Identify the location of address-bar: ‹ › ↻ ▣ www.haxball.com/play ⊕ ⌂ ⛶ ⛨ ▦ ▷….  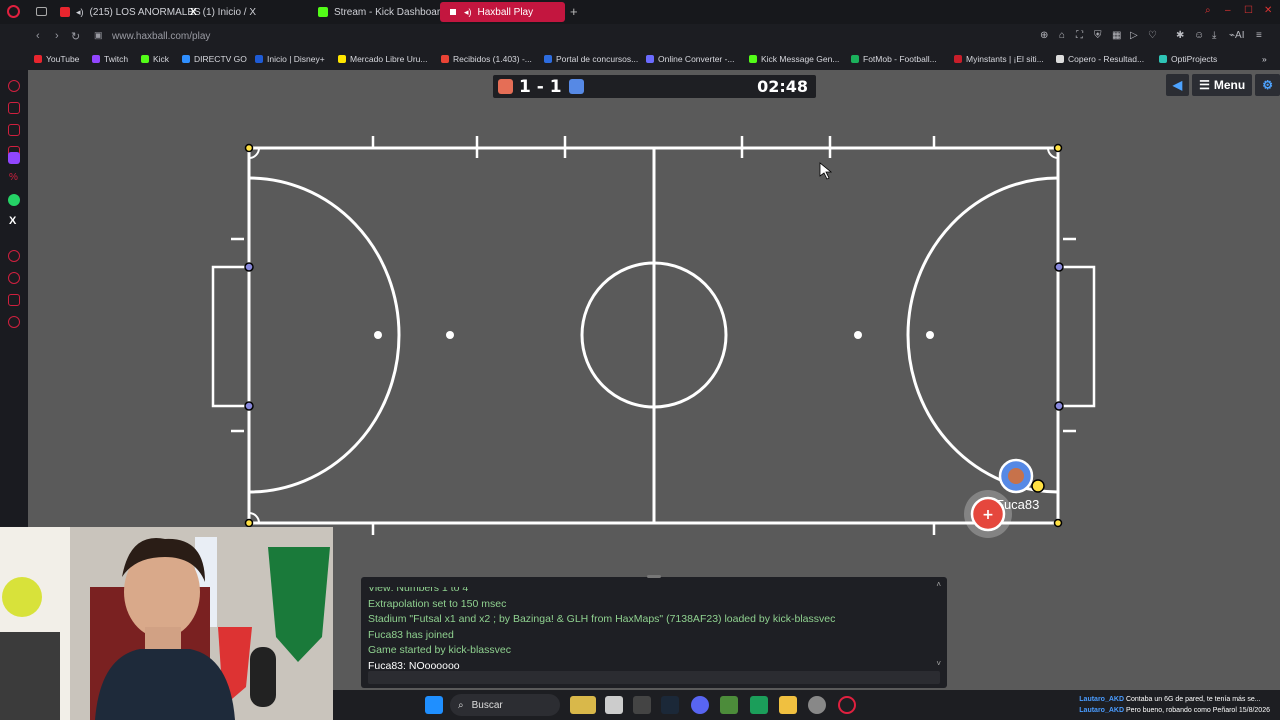
(640, 37).